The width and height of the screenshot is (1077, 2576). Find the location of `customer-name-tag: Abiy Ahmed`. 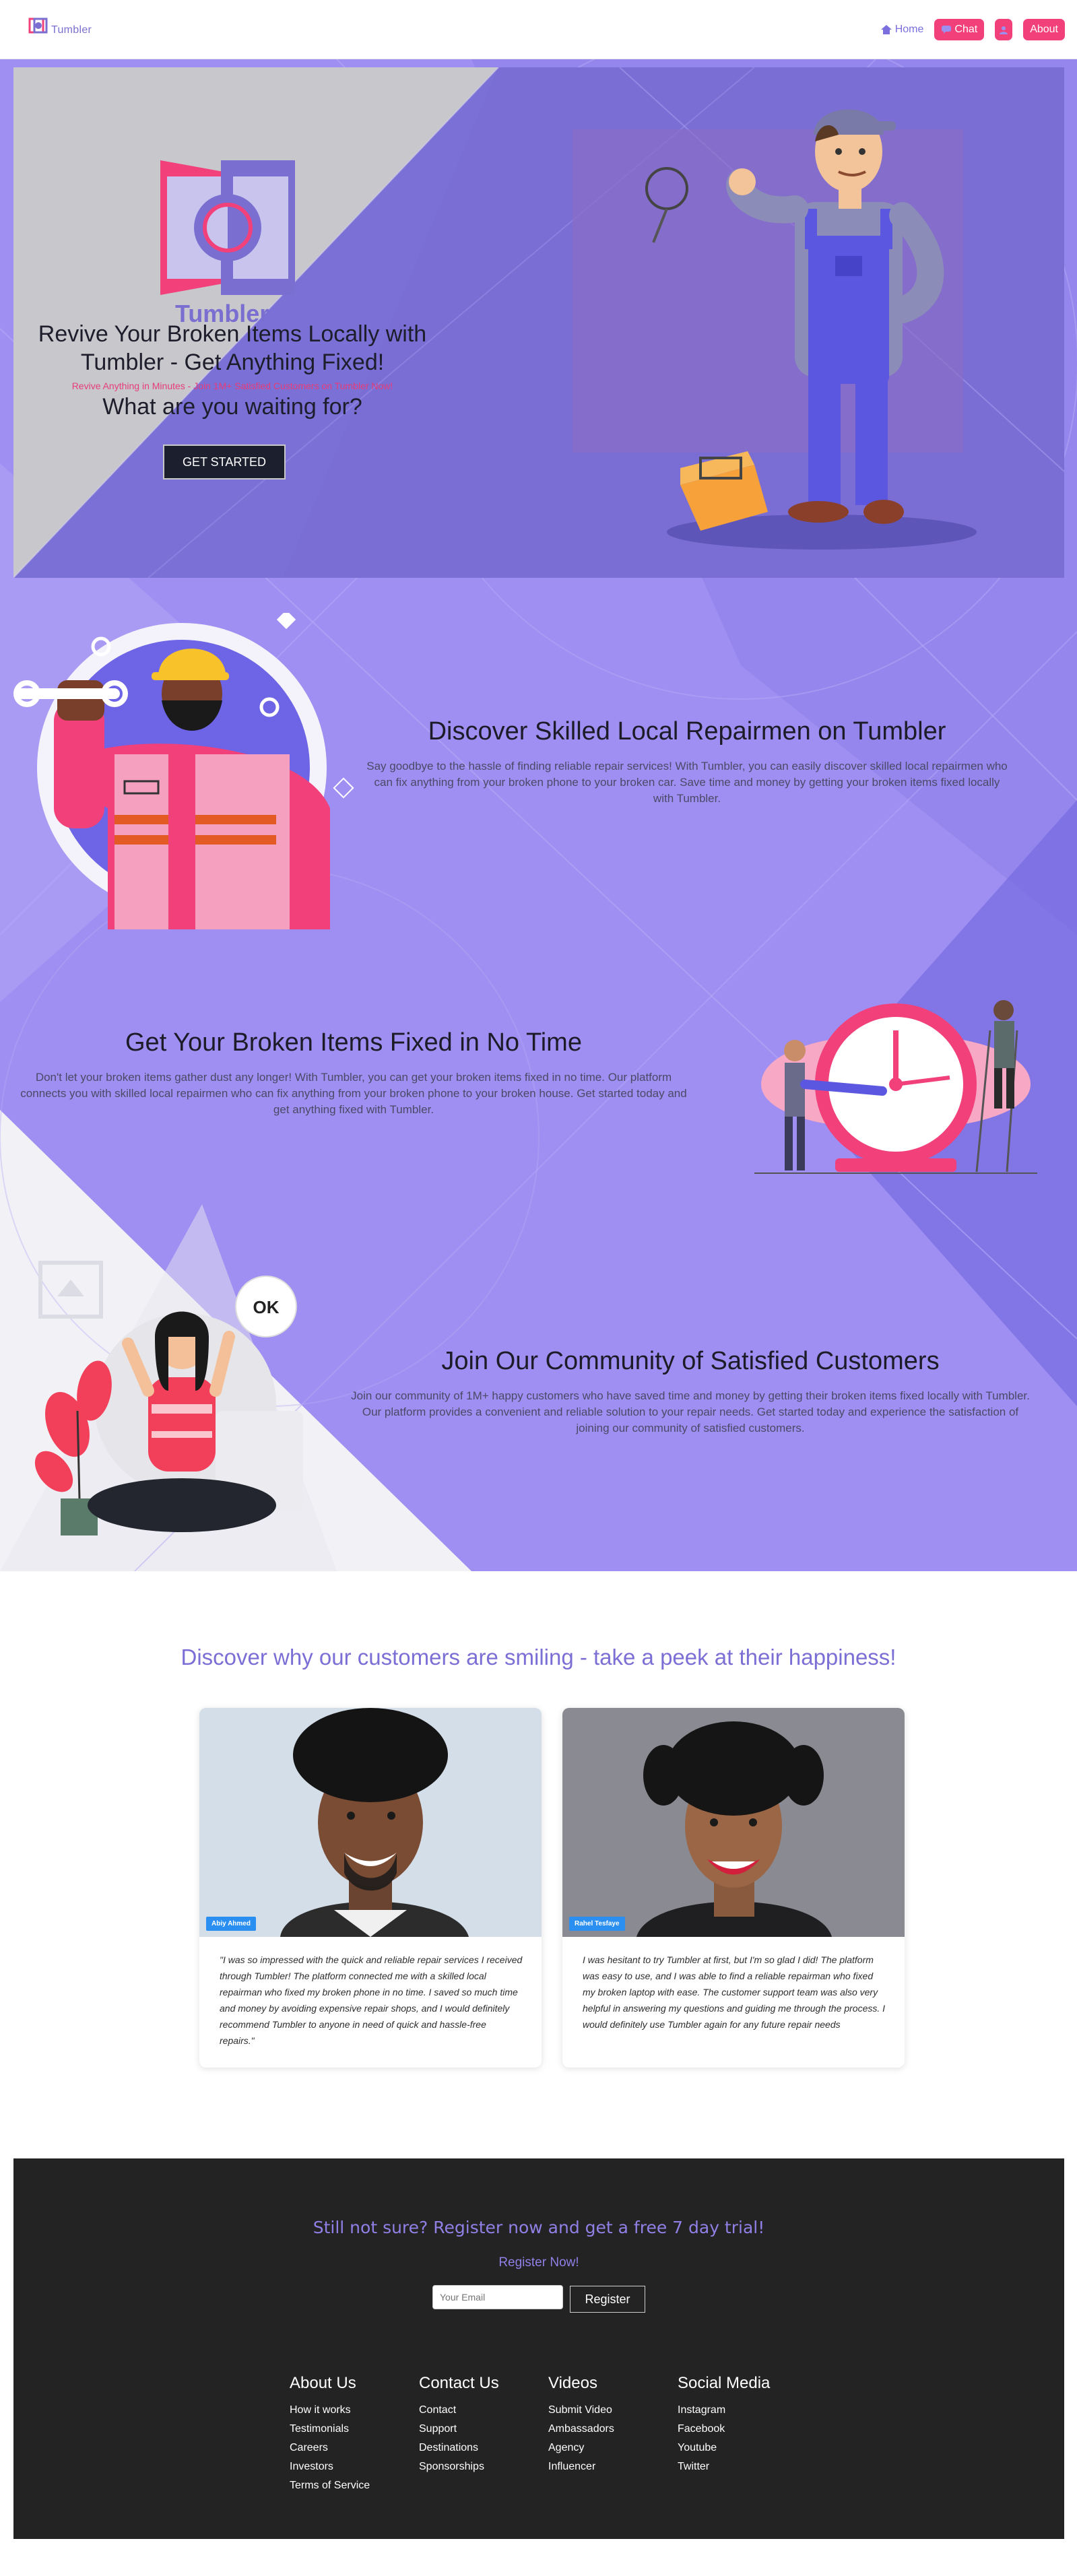

customer-name-tag: Abiy Ahmed is located at coordinates (231, 1924).